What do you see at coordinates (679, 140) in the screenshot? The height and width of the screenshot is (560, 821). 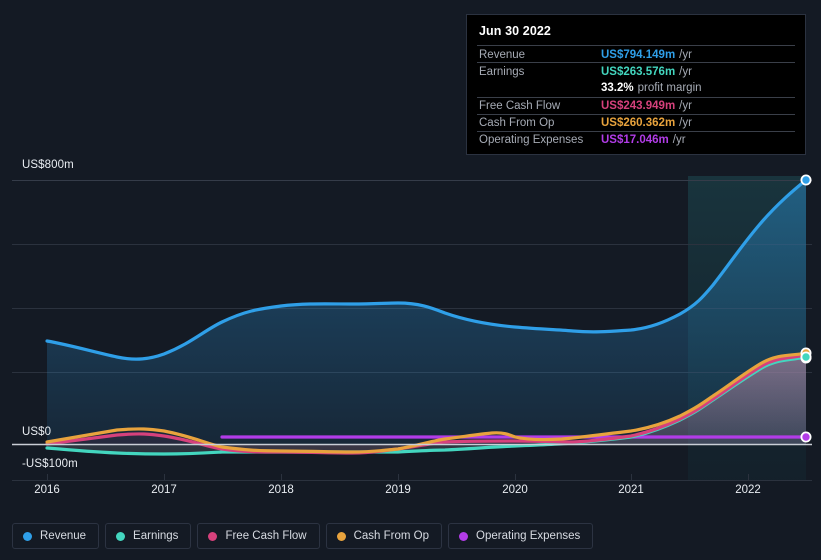 I see `tooltip-unit-operating-expenses: /yr` at bounding box center [679, 140].